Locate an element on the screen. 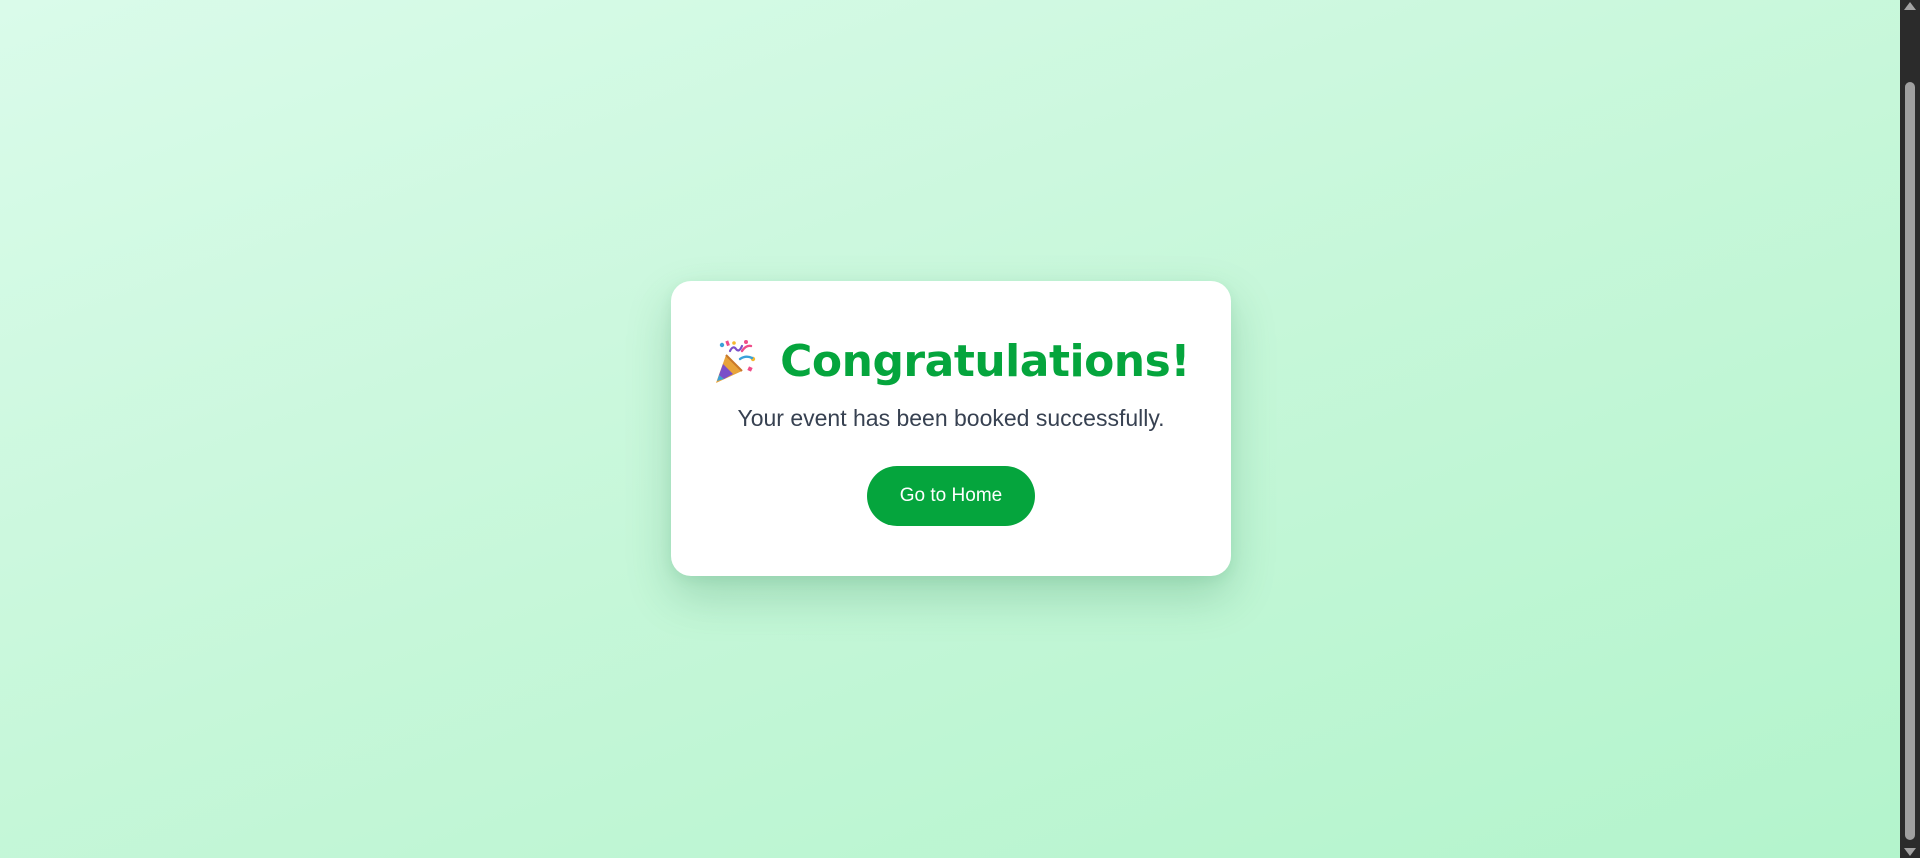 The height and width of the screenshot is (858, 1920). scroll-down-arrow-icon is located at coordinates (1910, 852).